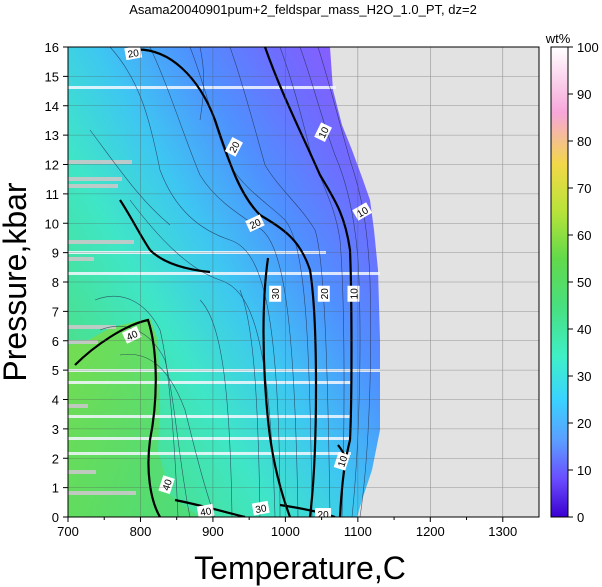 The height and width of the screenshot is (587, 602). What do you see at coordinates (55, 458) in the screenshot?
I see `y-tick-label: 2` at bounding box center [55, 458].